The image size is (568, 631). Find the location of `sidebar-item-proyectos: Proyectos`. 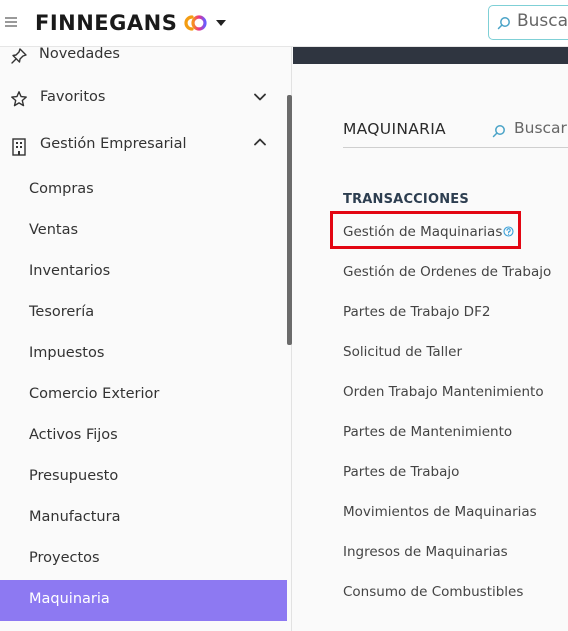

sidebar-item-proyectos: Proyectos is located at coordinates (143, 559).